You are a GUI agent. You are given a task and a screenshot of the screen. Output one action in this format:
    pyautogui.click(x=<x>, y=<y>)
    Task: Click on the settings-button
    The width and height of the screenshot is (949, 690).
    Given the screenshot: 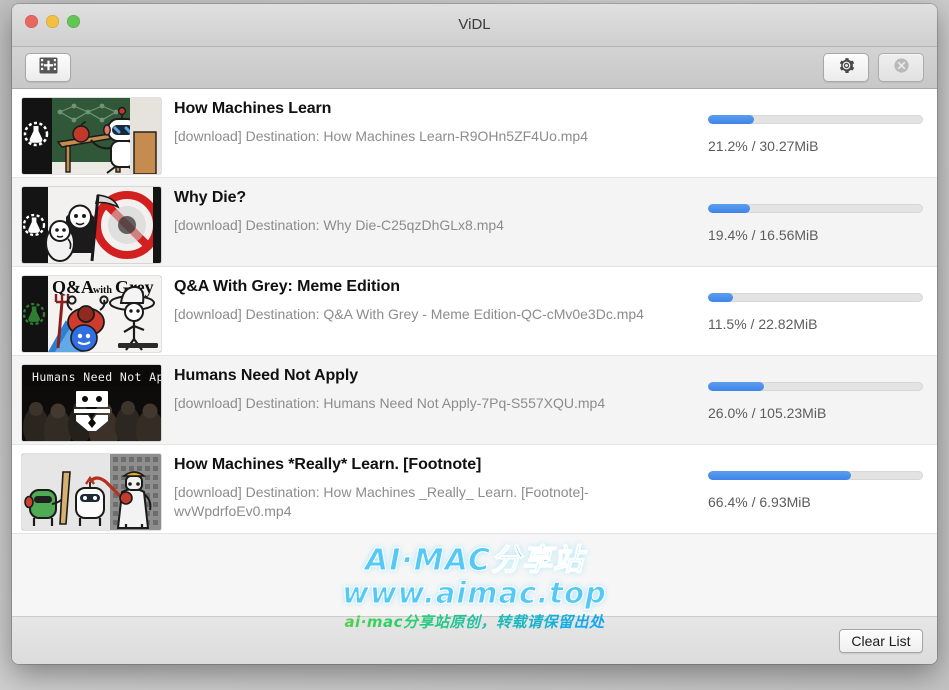 What is the action you would take?
    pyautogui.click(x=846, y=67)
    